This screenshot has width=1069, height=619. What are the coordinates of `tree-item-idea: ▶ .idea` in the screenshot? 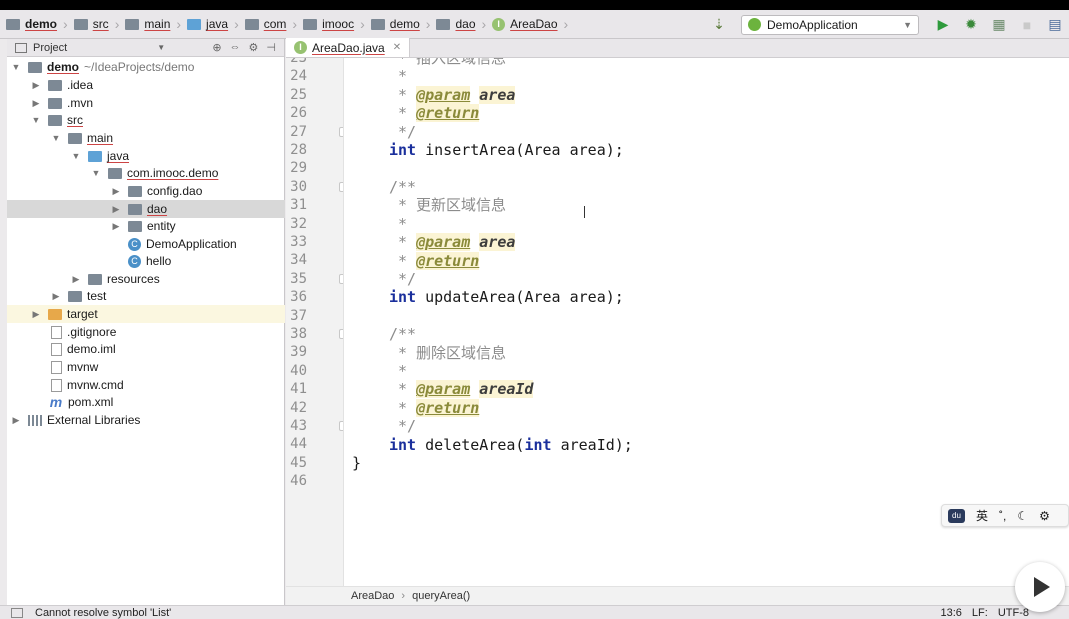 It's located at (146, 85).